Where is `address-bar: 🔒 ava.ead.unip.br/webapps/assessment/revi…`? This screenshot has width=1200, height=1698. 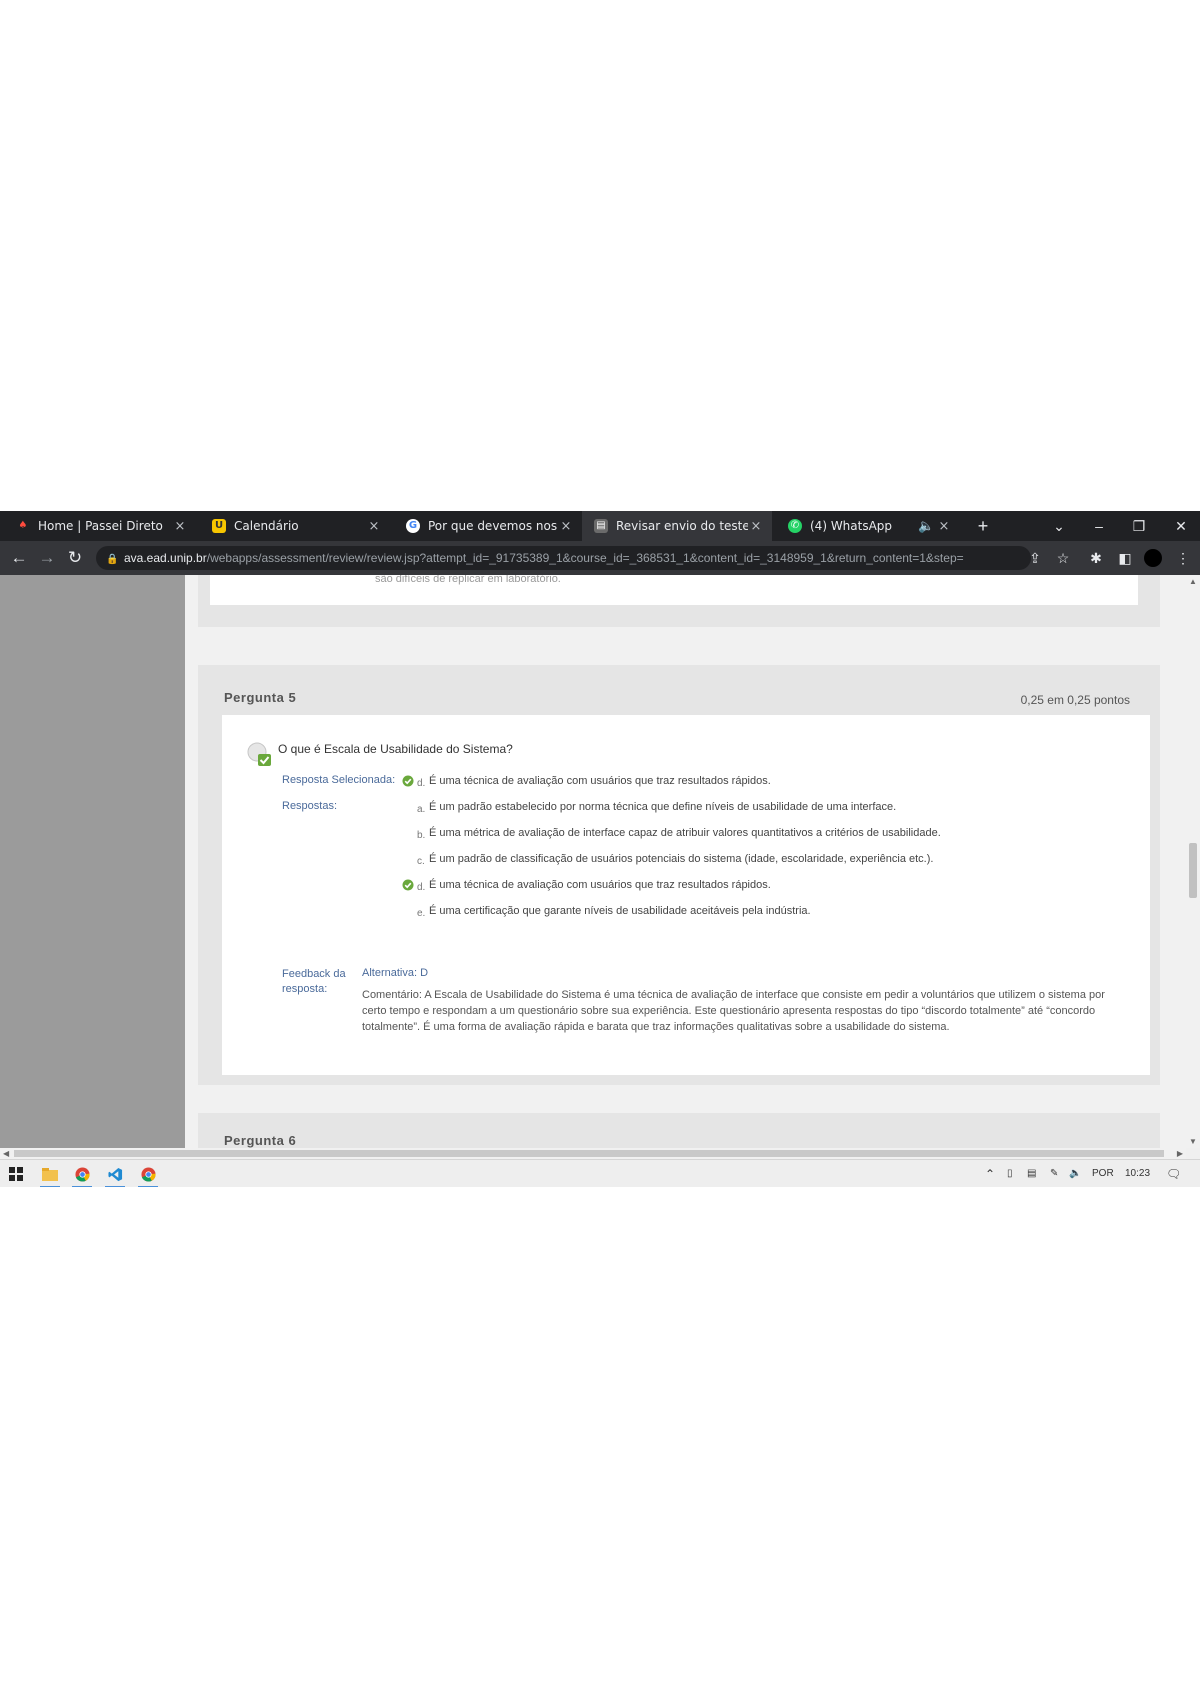 address-bar: 🔒 ava.ead.unip.br/webapps/assessment/revi… is located at coordinates (563, 558).